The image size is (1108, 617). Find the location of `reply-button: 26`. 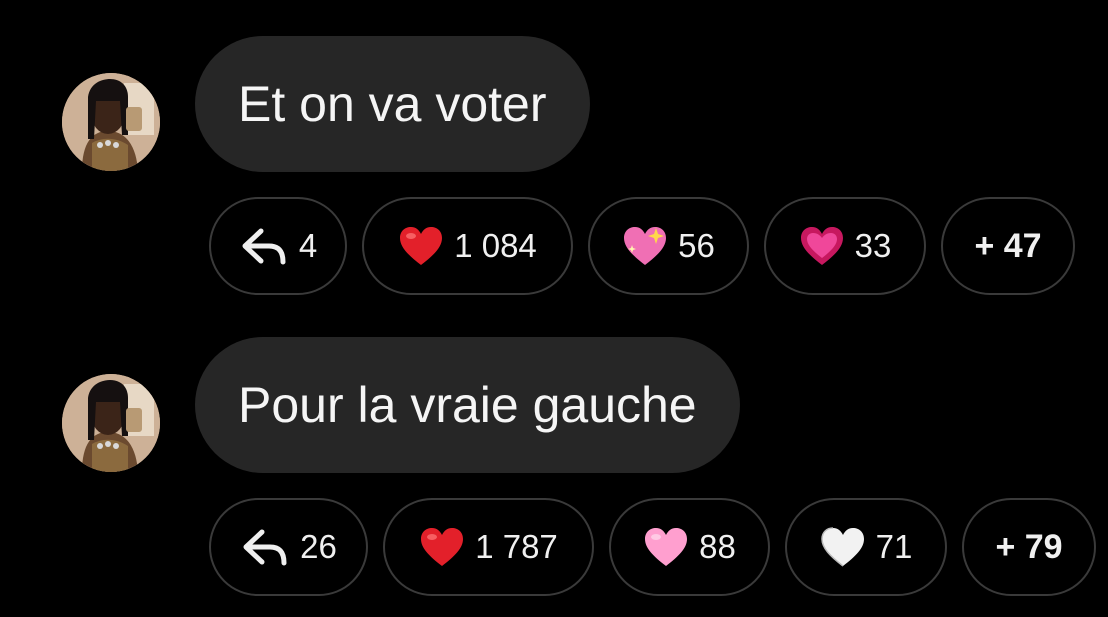

reply-button: 26 is located at coordinates (288, 547).